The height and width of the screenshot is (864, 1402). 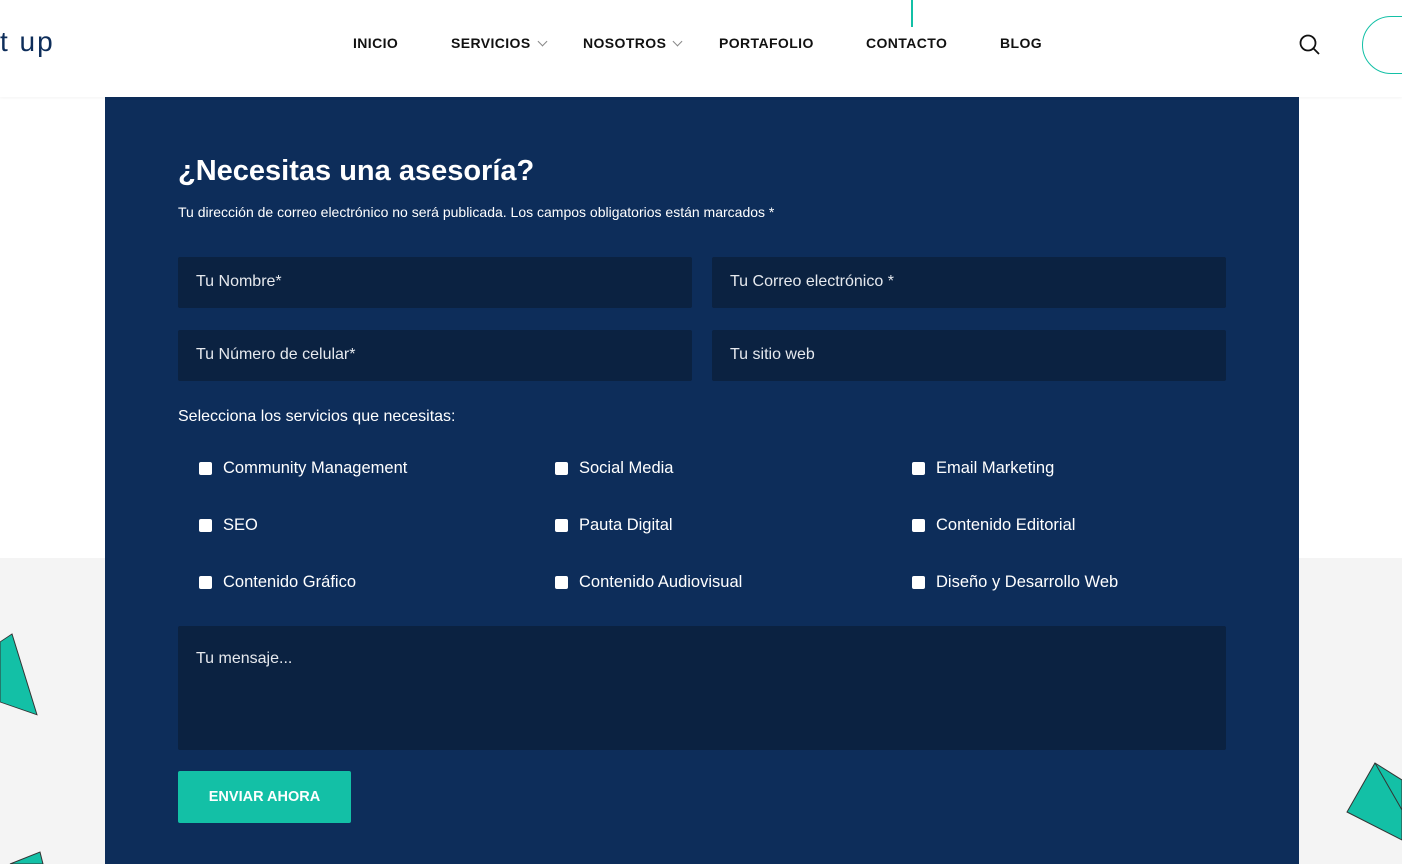 I want to click on checkbox-seo: SEO, so click(x=228, y=525).